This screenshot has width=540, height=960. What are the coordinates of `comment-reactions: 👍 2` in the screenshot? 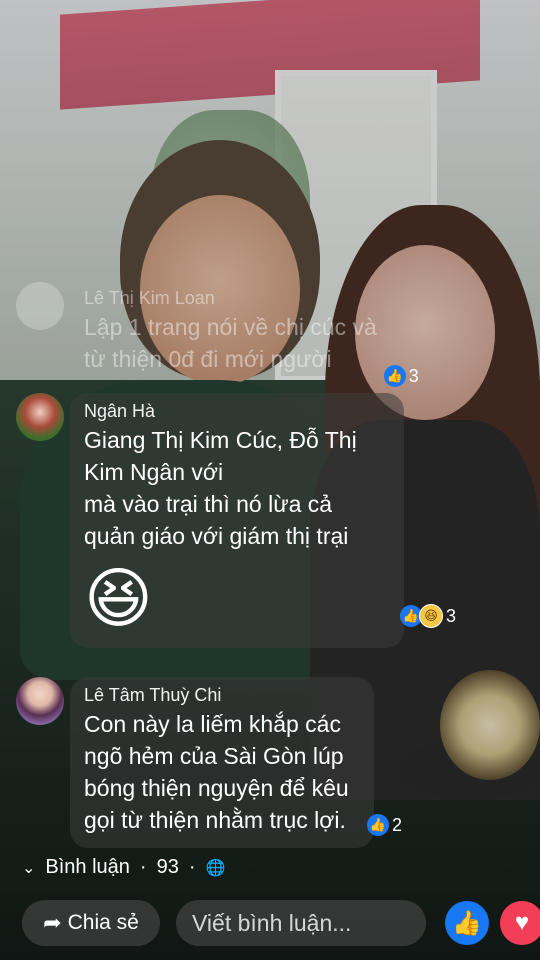 It's located at (384, 825).